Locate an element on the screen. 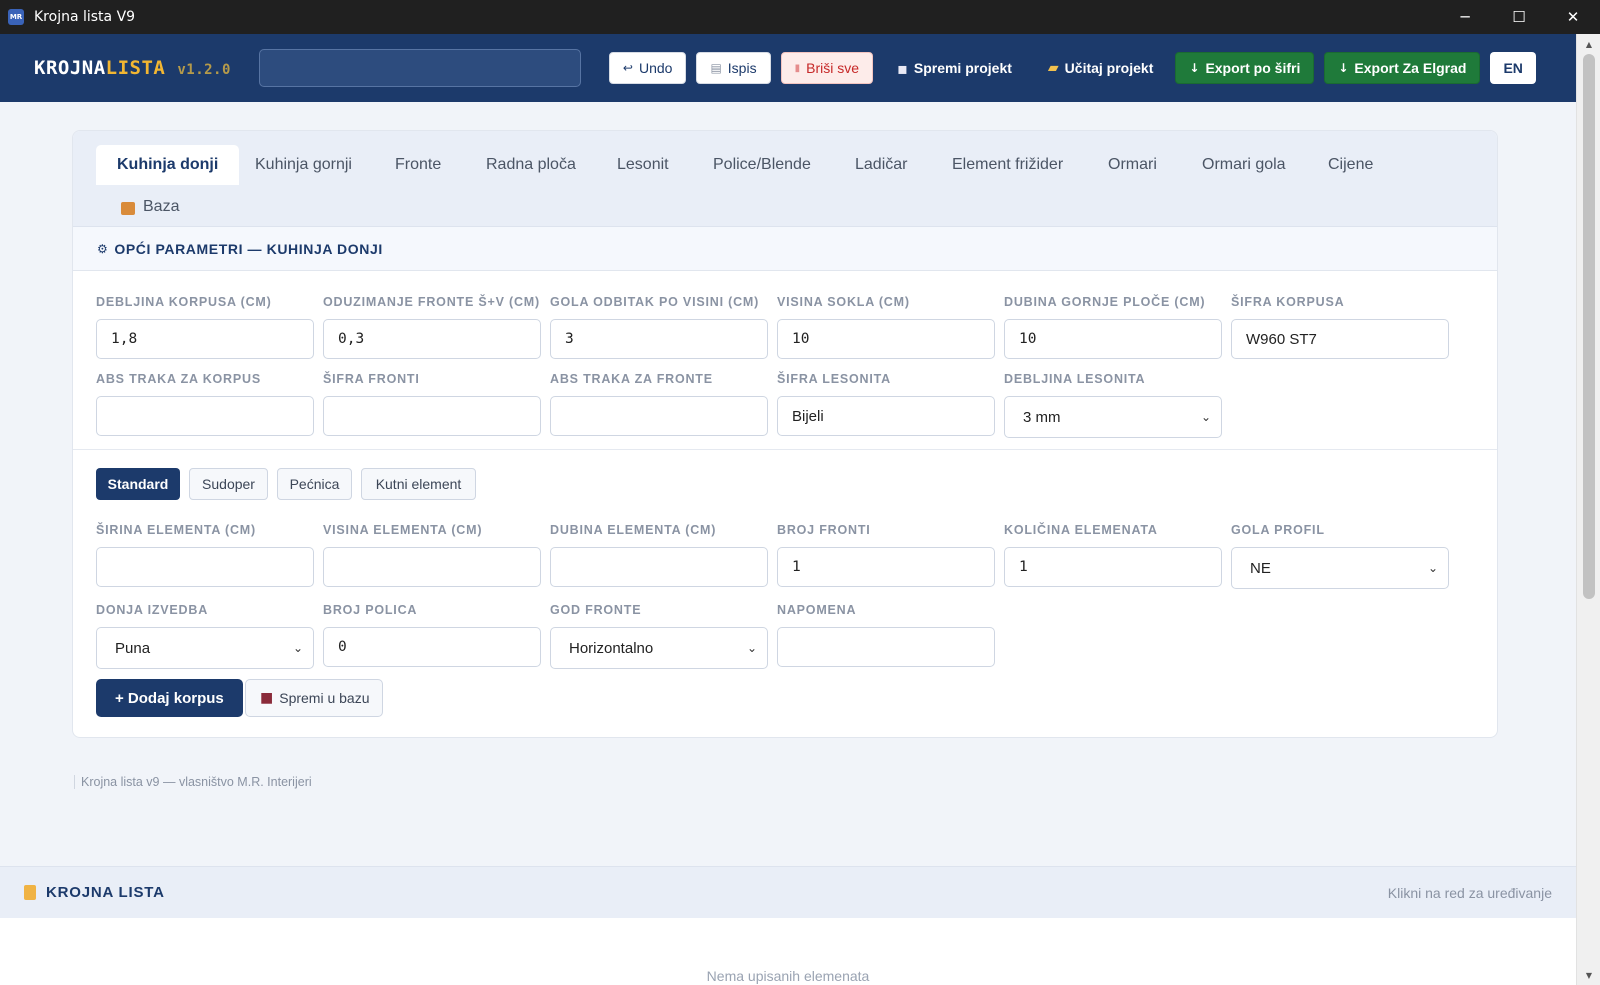 The image size is (1600, 985). field-sirina: ŠIRINA ELEMENTA (CM) is located at coordinates (205, 555).